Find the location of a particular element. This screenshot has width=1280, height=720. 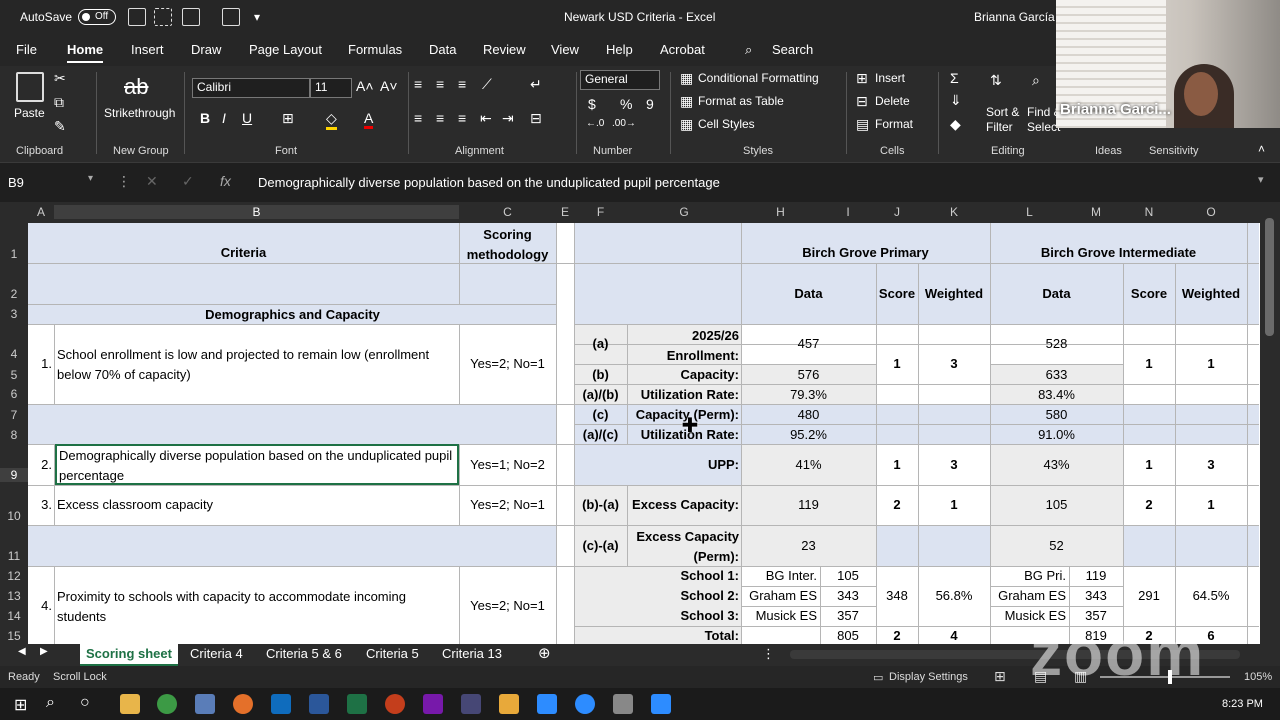

tab-insert: Insert is located at coordinates (147, 49).